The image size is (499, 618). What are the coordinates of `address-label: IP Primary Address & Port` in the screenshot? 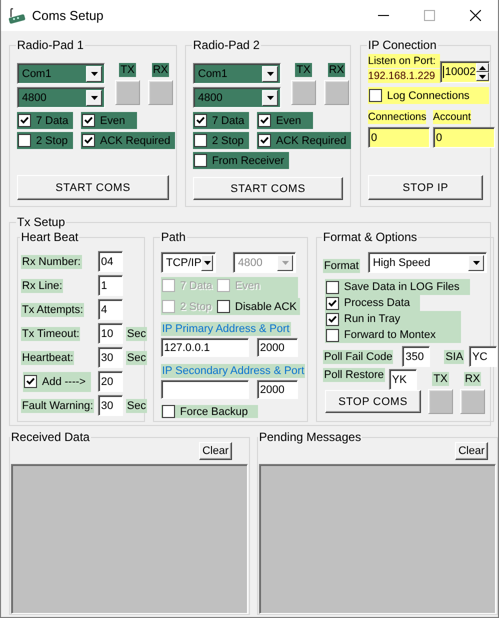 It's located at (226, 329).